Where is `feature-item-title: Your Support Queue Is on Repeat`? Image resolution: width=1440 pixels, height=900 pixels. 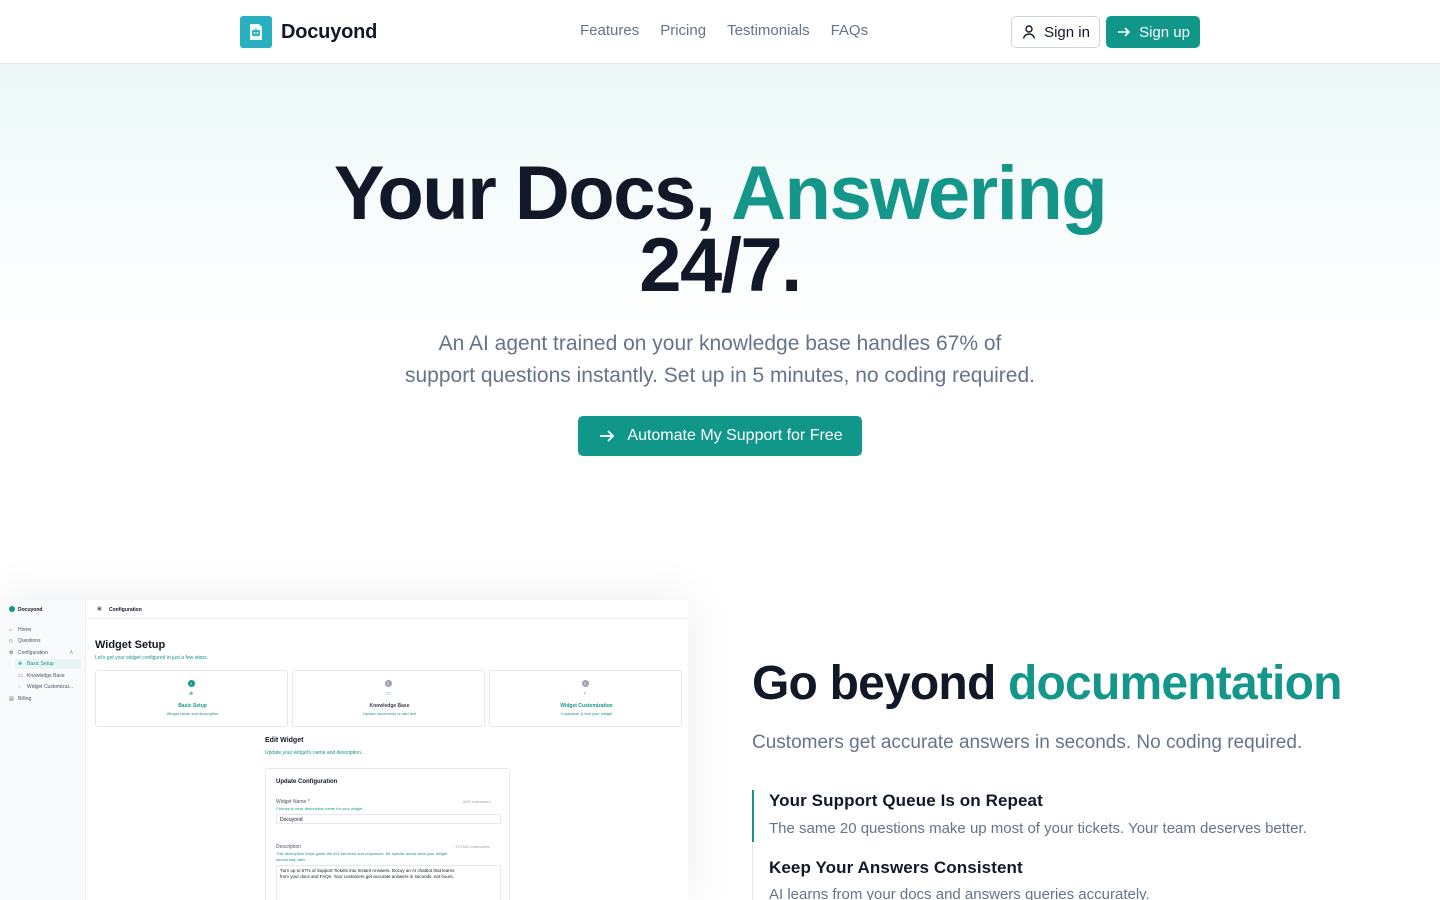 feature-item-title: Your Support Queue Is on Repeat is located at coordinates (906, 800).